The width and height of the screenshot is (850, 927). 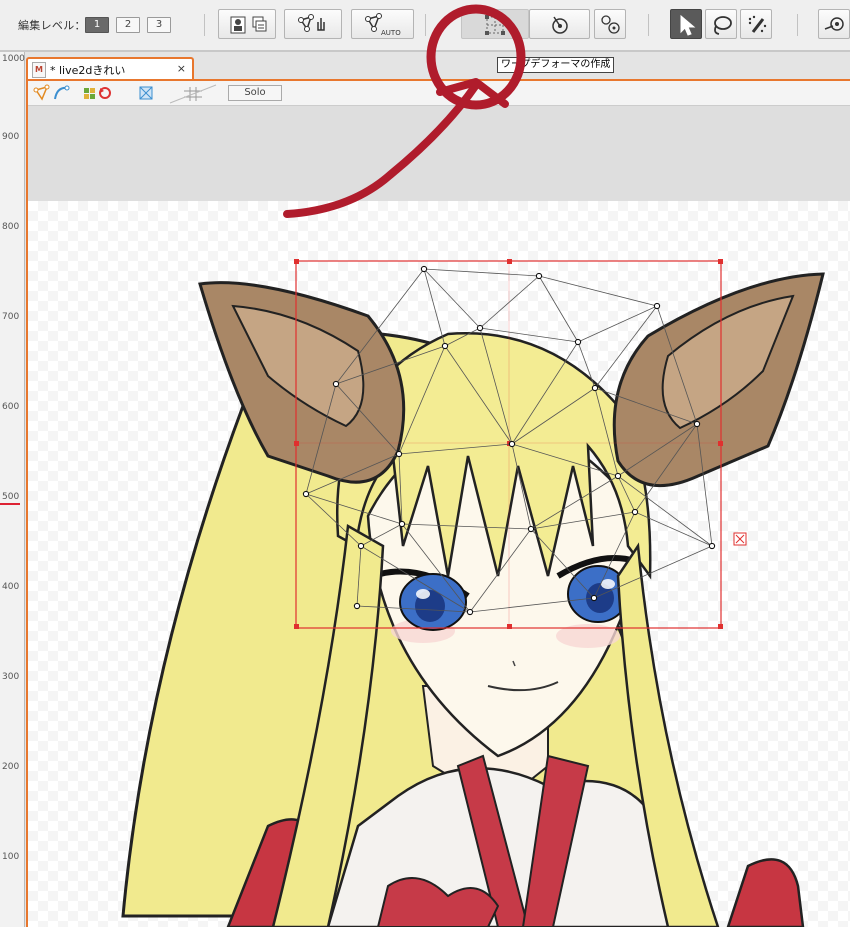 I want to click on annotation-arrow-shaft, so click(x=381, y=149).